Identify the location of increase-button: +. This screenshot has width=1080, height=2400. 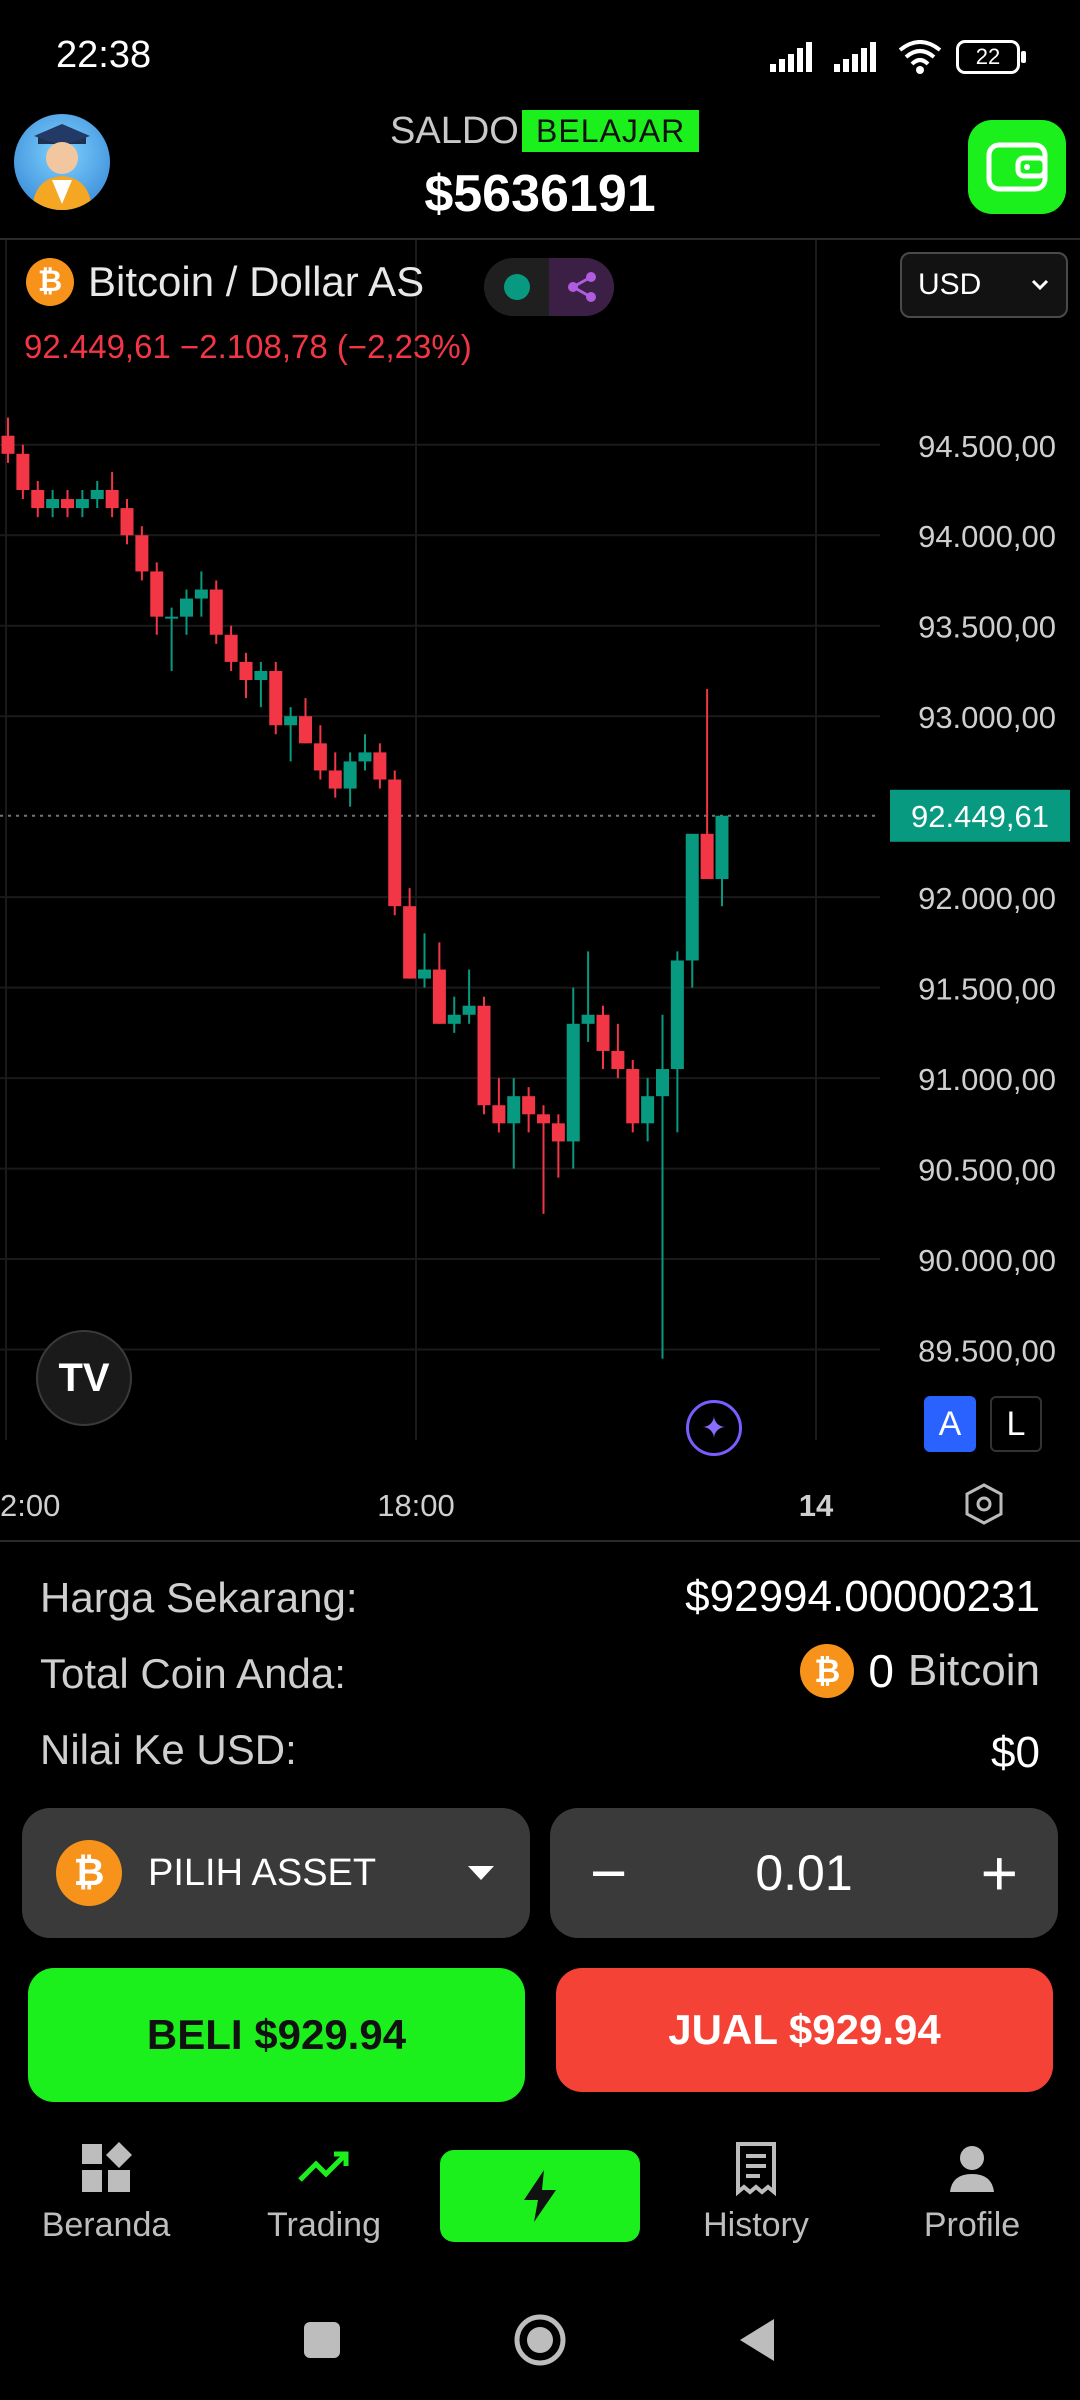
(999, 1873).